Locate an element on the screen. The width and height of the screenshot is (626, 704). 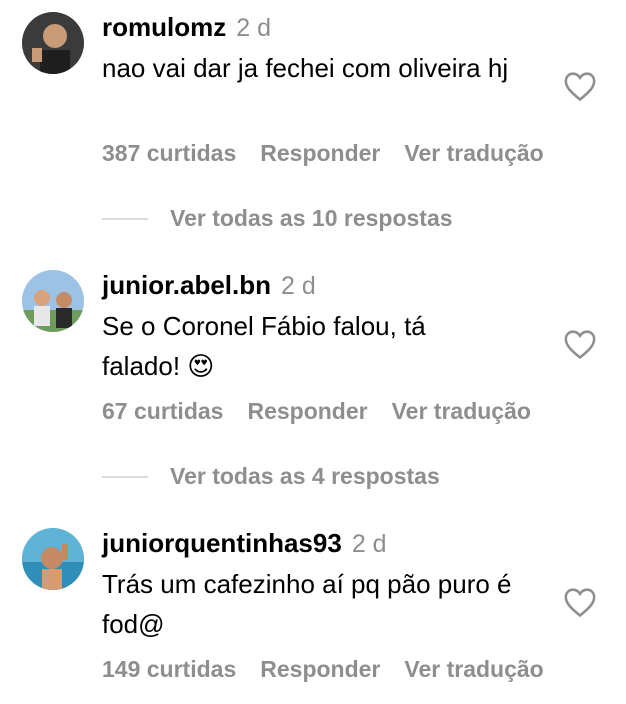
username: junior.abel.bn is located at coordinates (186, 285).